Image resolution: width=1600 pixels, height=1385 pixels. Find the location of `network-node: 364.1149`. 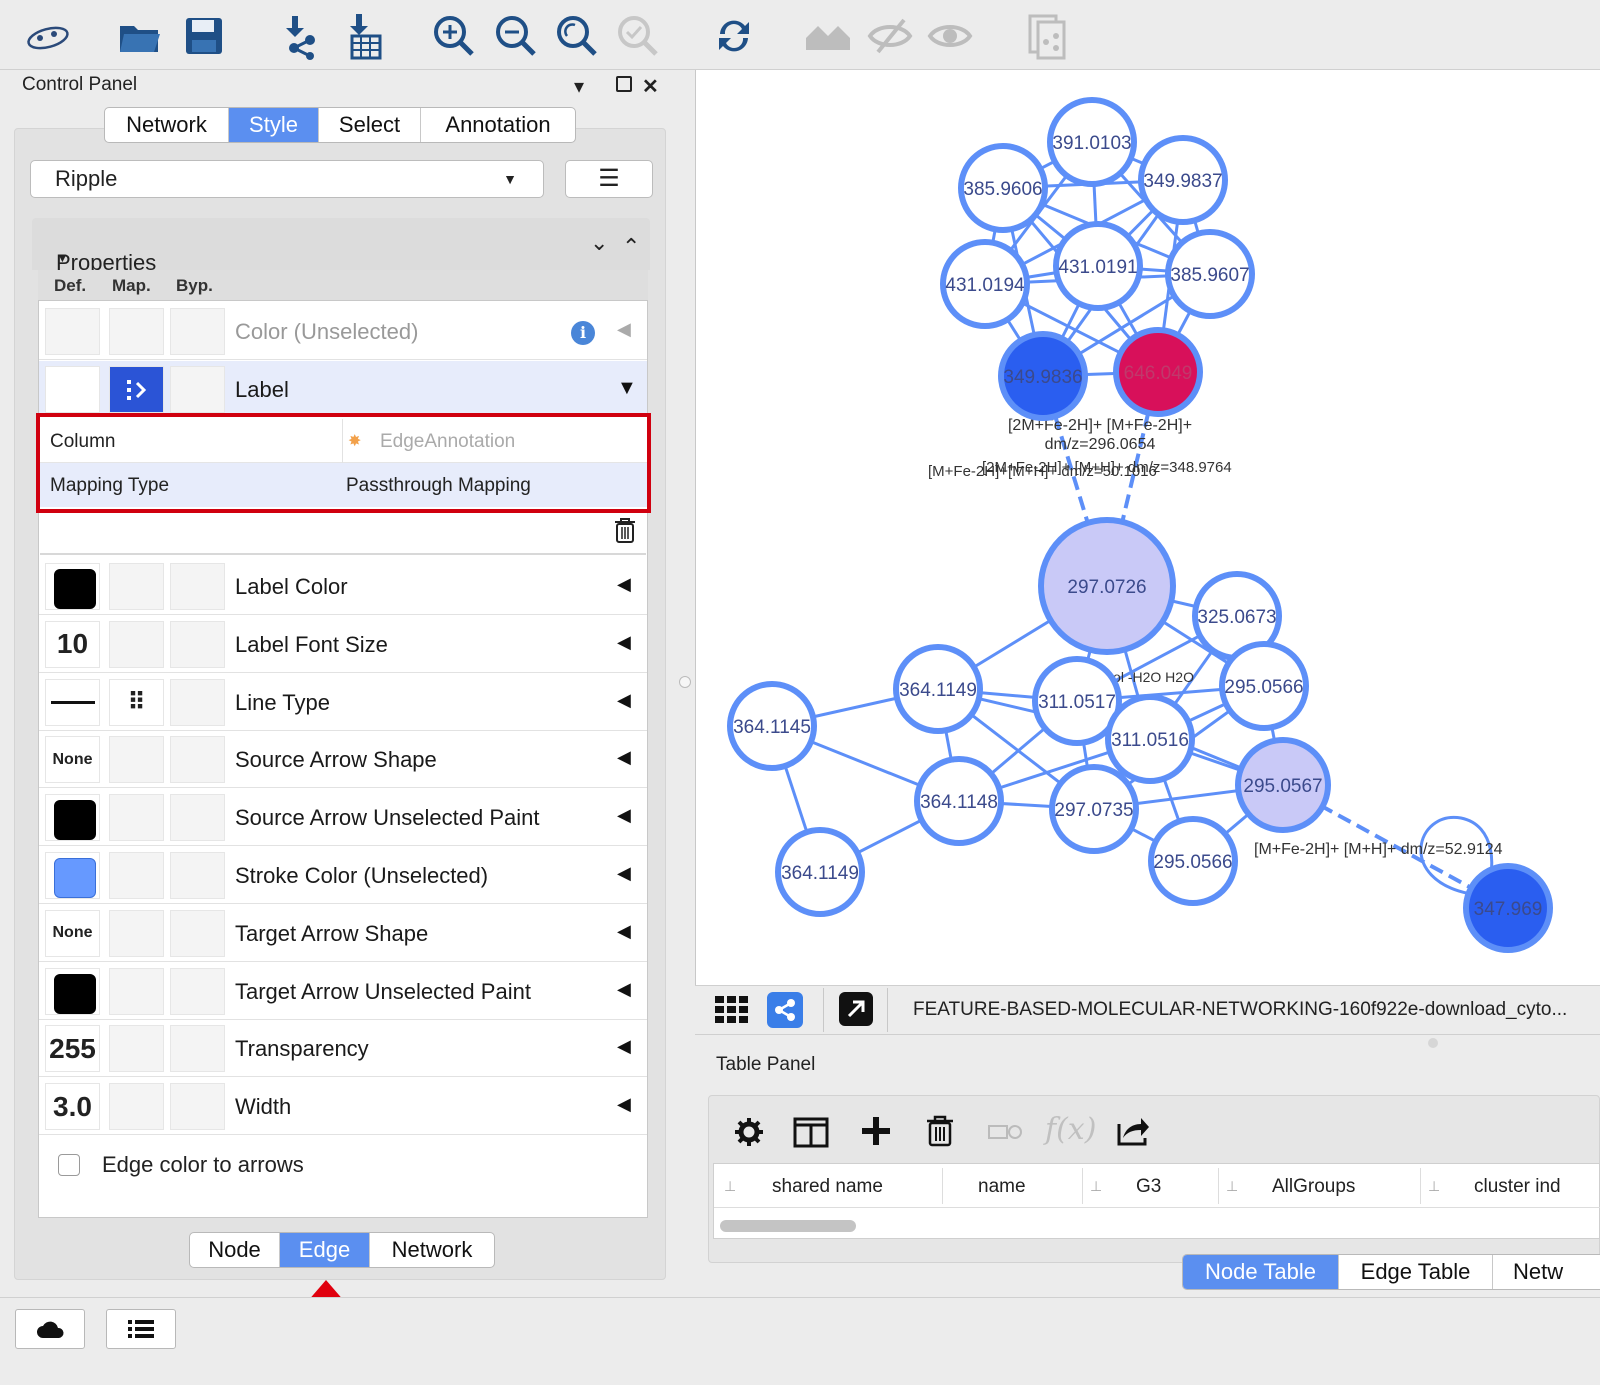

network-node: 364.1149 is located at coordinates (938, 689).